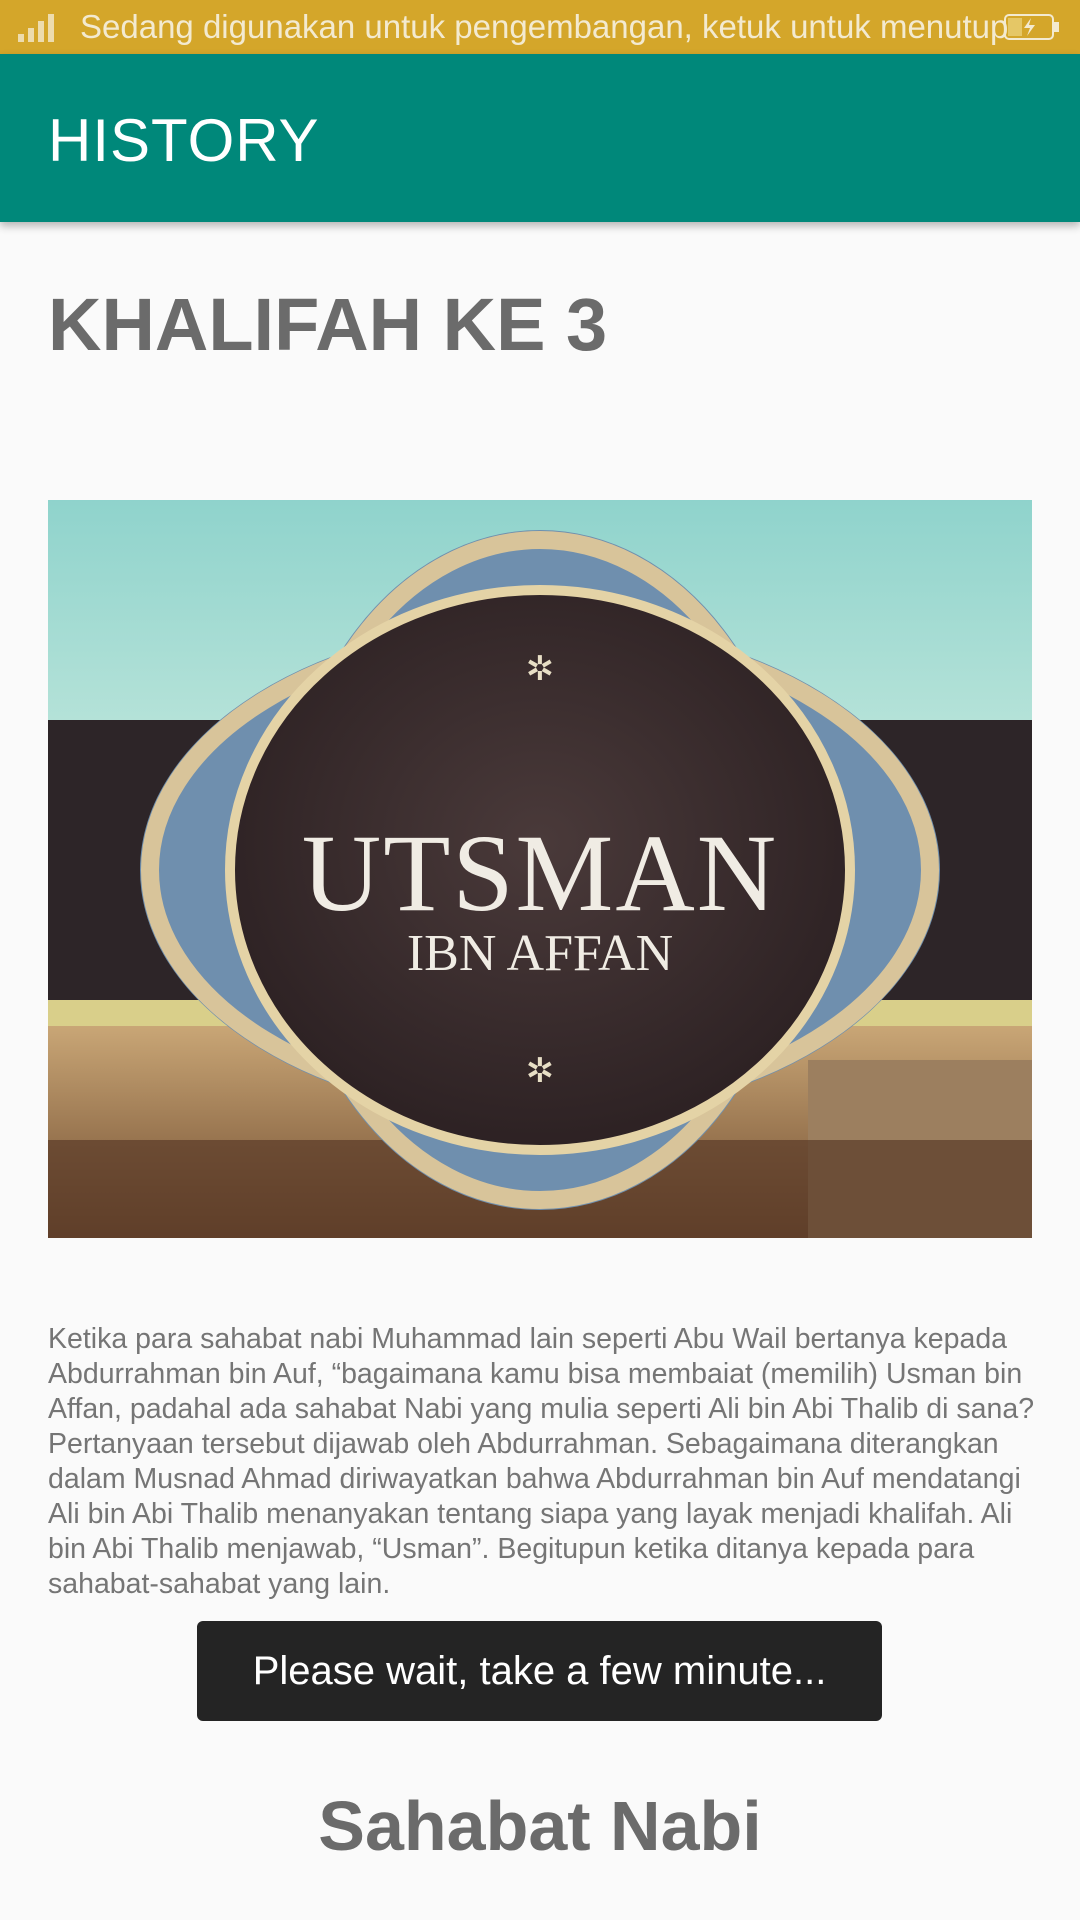 This screenshot has height=1920, width=1080. I want to click on section-title: Sahabat Nabi, so click(540, 1826).